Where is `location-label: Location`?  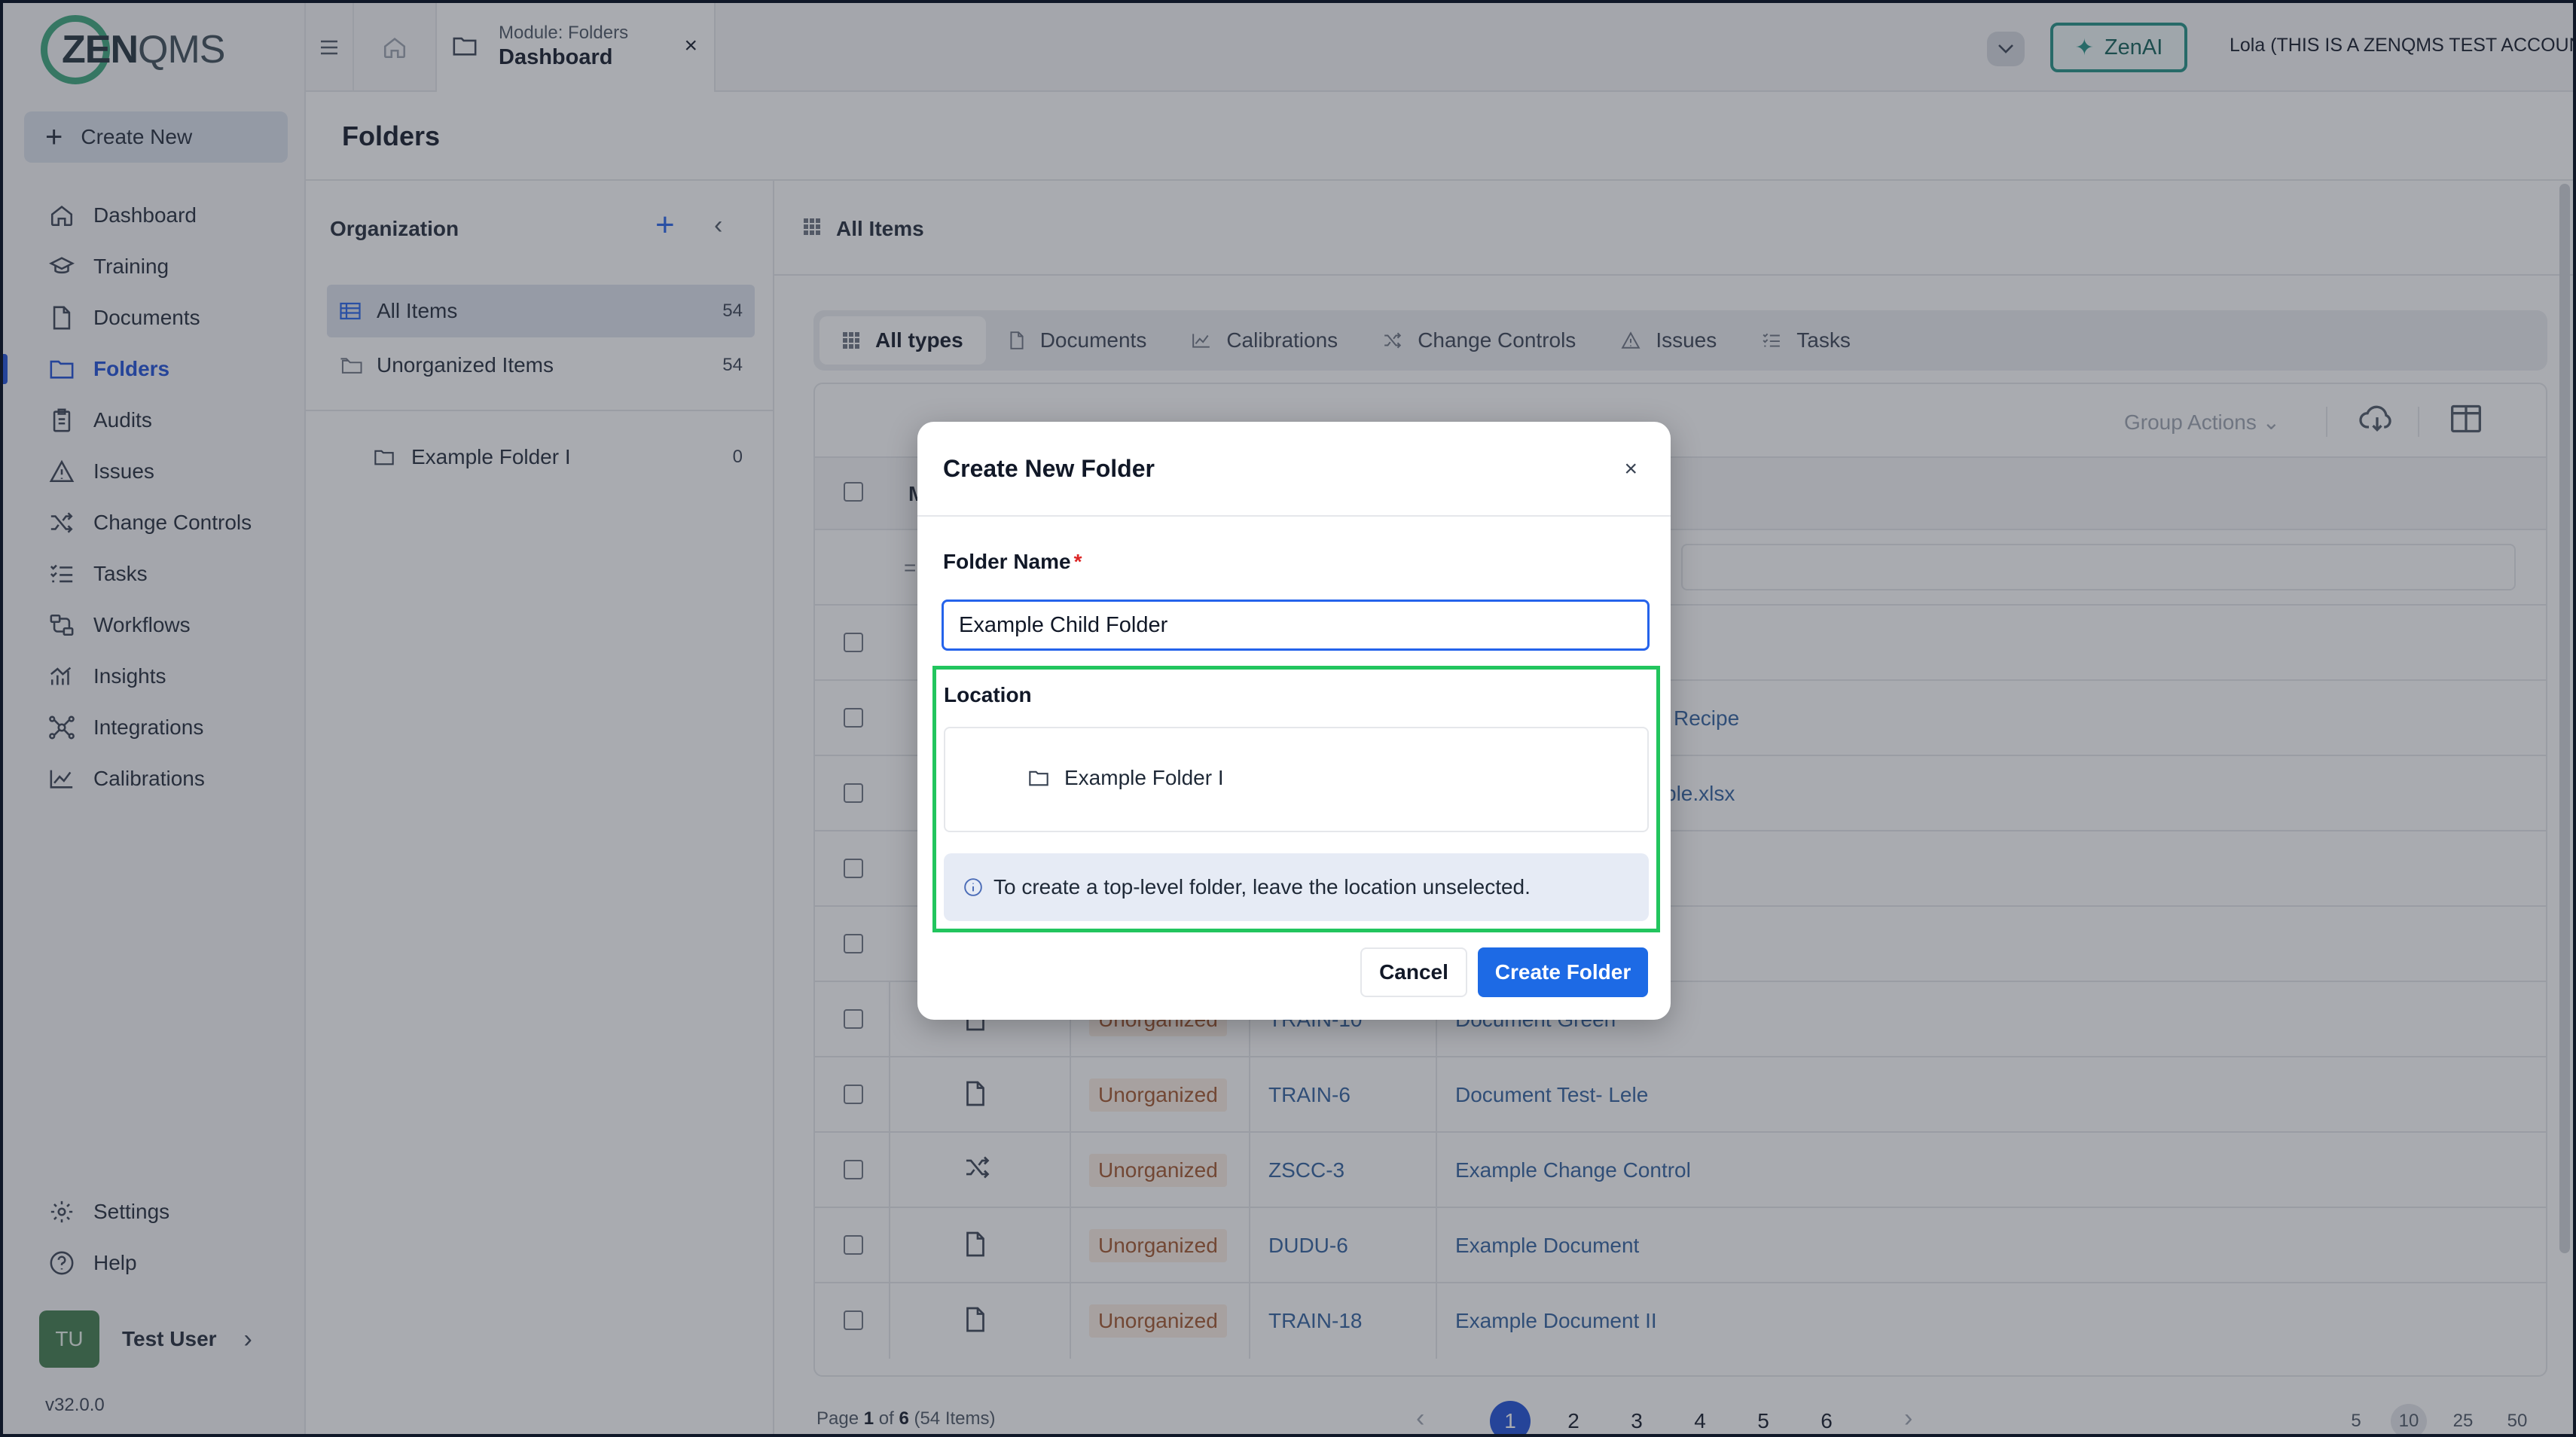
location-label: Location is located at coordinates (988, 694).